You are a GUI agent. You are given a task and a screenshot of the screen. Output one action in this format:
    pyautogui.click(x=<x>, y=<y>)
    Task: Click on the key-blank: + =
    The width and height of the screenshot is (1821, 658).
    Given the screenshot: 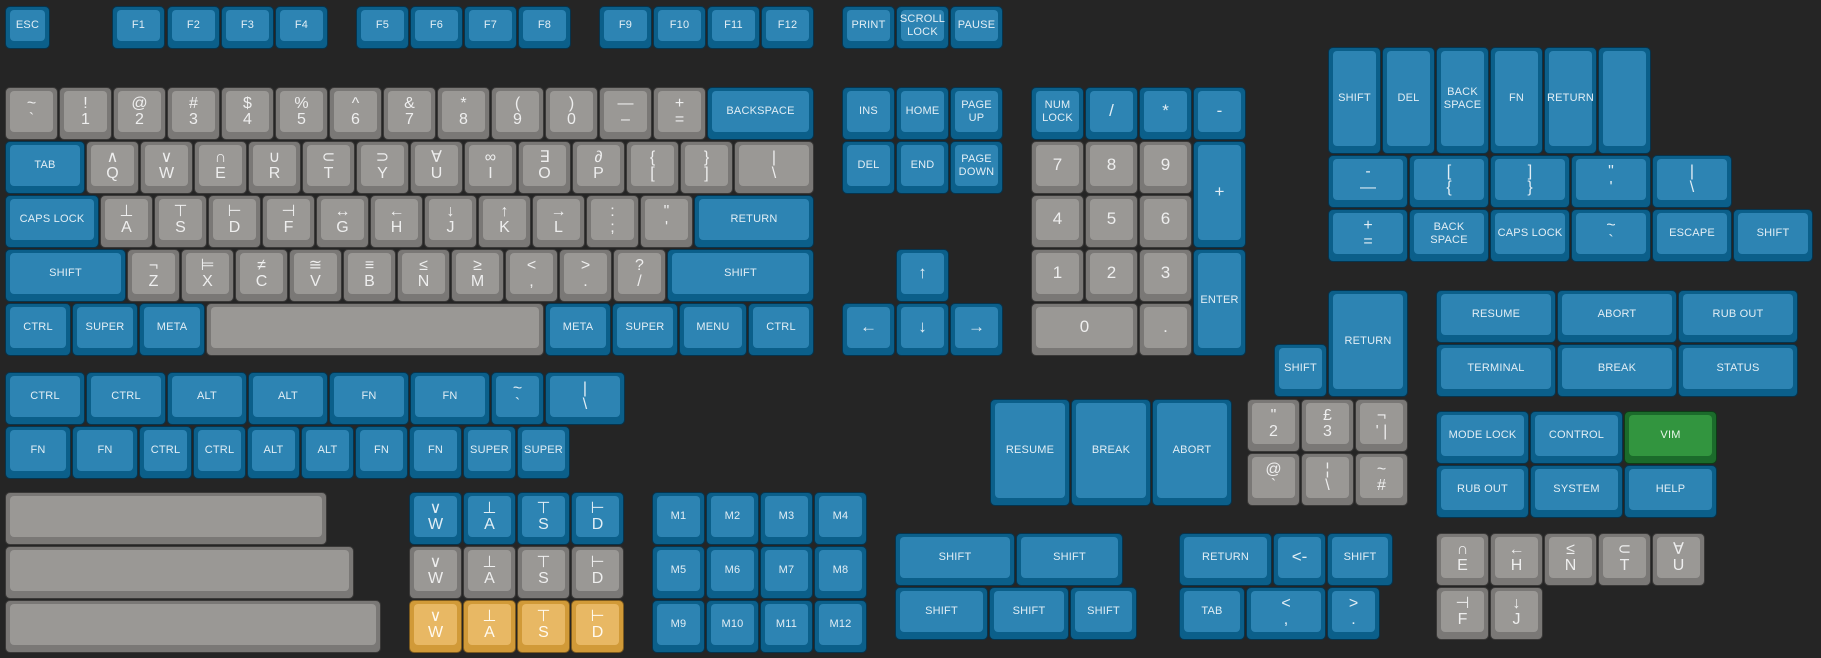 What is the action you would take?
    pyautogui.click(x=679, y=113)
    